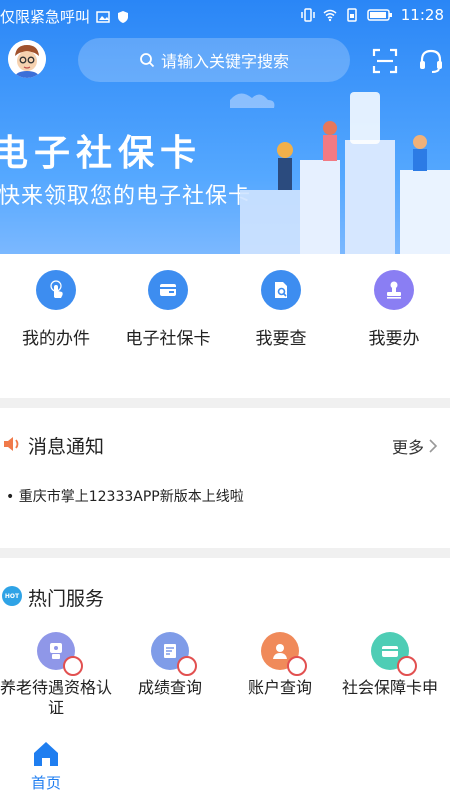 The image size is (450, 800). I want to click on bottom-tab-bar: 首页, so click(225, 768).